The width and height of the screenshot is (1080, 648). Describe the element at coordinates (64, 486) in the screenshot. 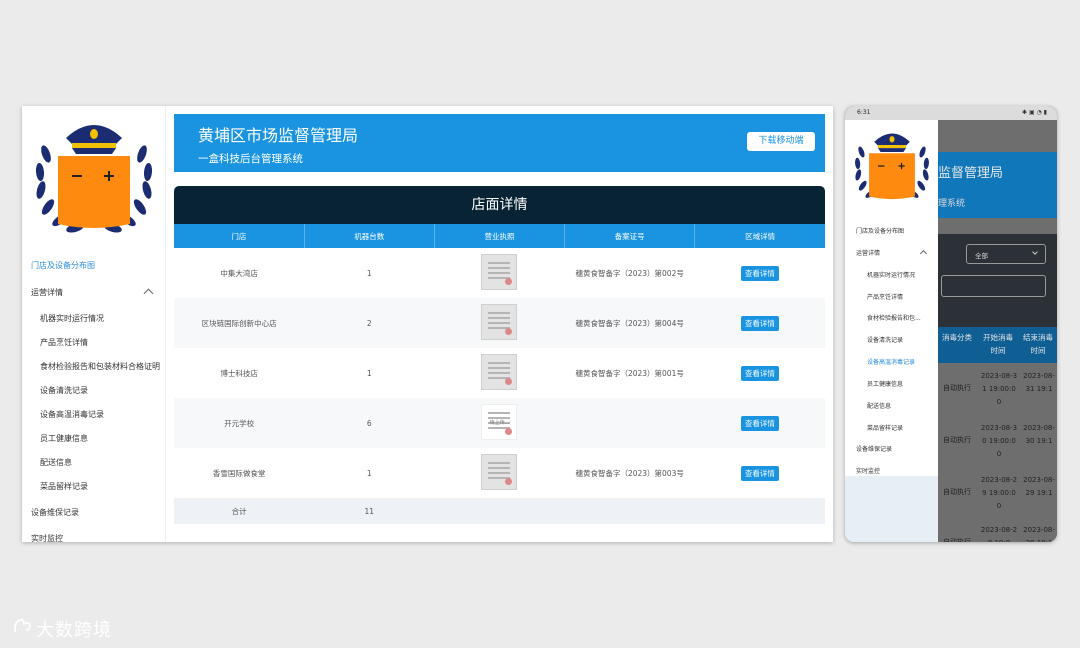

I see `sidebar-item-food-samples: 菜品留样记录` at that location.